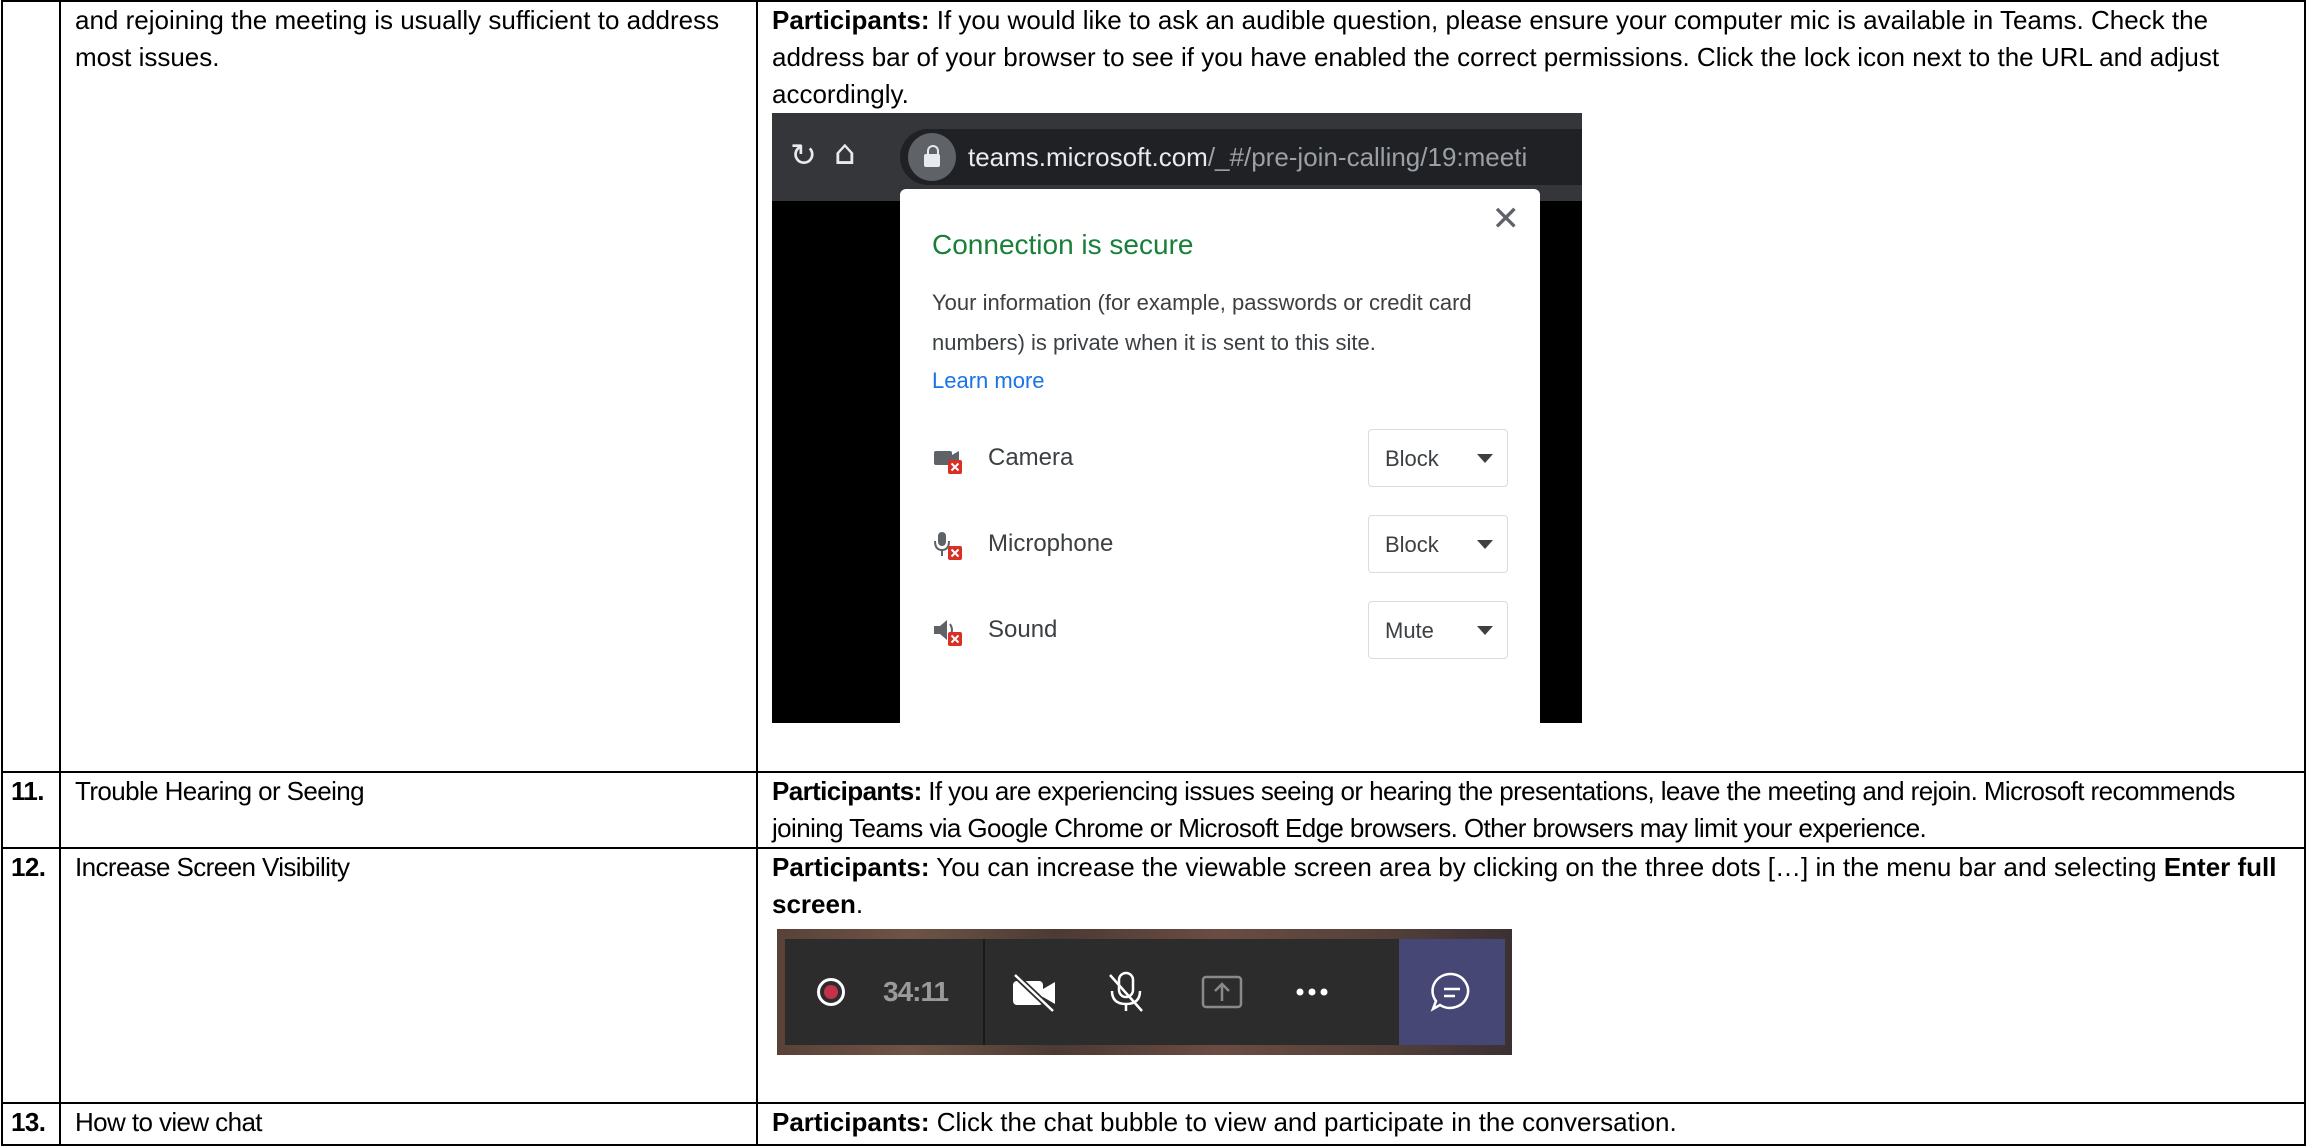 The height and width of the screenshot is (1146, 2307). I want to click on more-options-icon, so click(1312, 992).